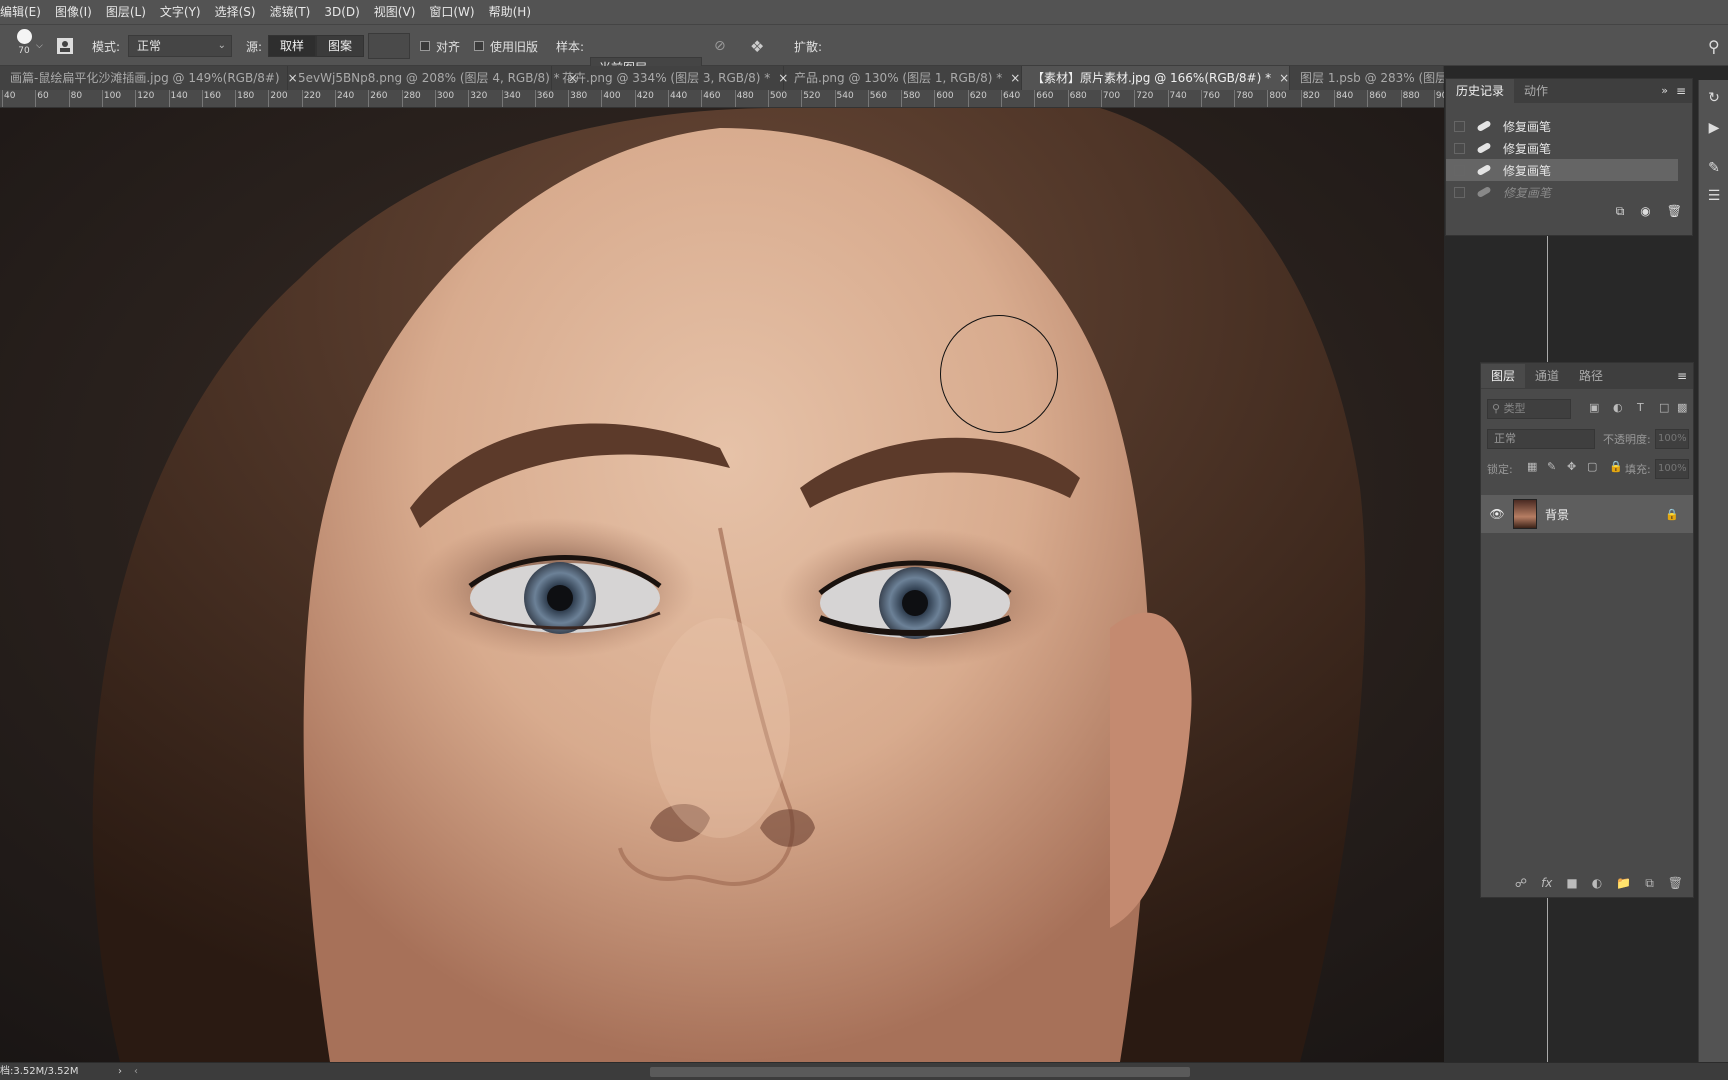 This screenshot has width=1728, height=1080. I want to click on sliders-icon: ☰, so click(1714, 196).